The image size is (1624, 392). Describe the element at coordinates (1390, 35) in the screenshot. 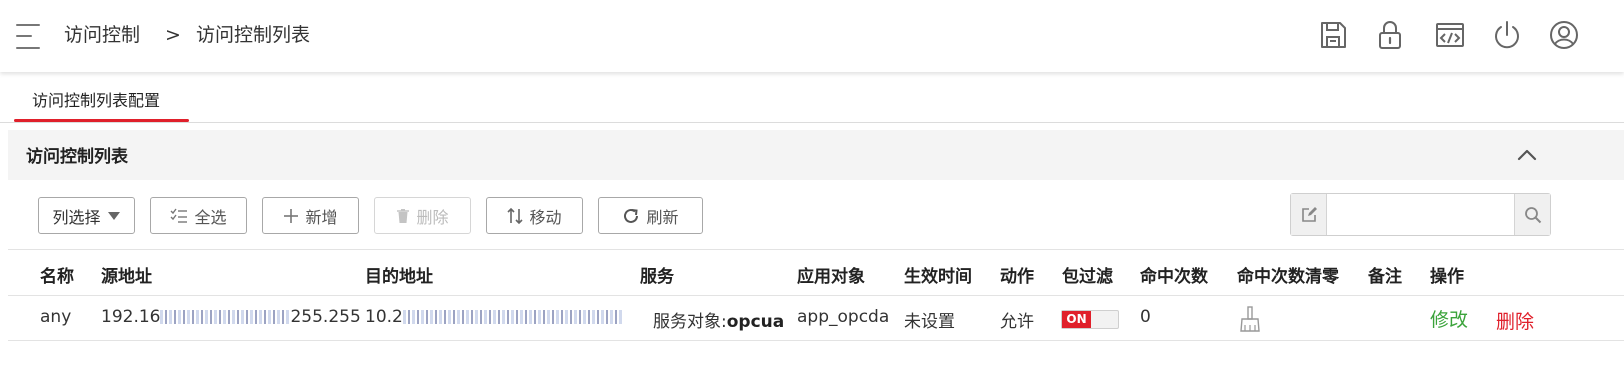

I see `lock-icon` at that location.